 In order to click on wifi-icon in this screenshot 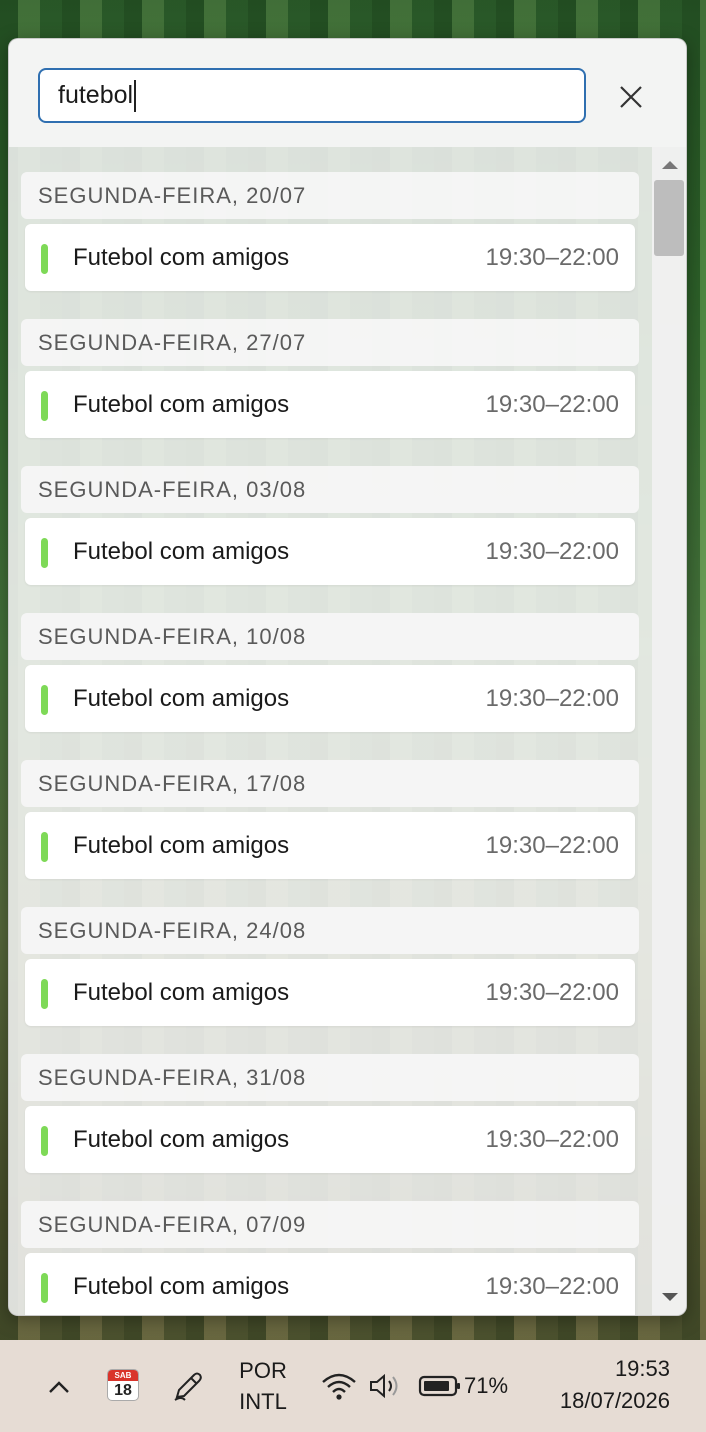, I will do `click(339, 1386)`.